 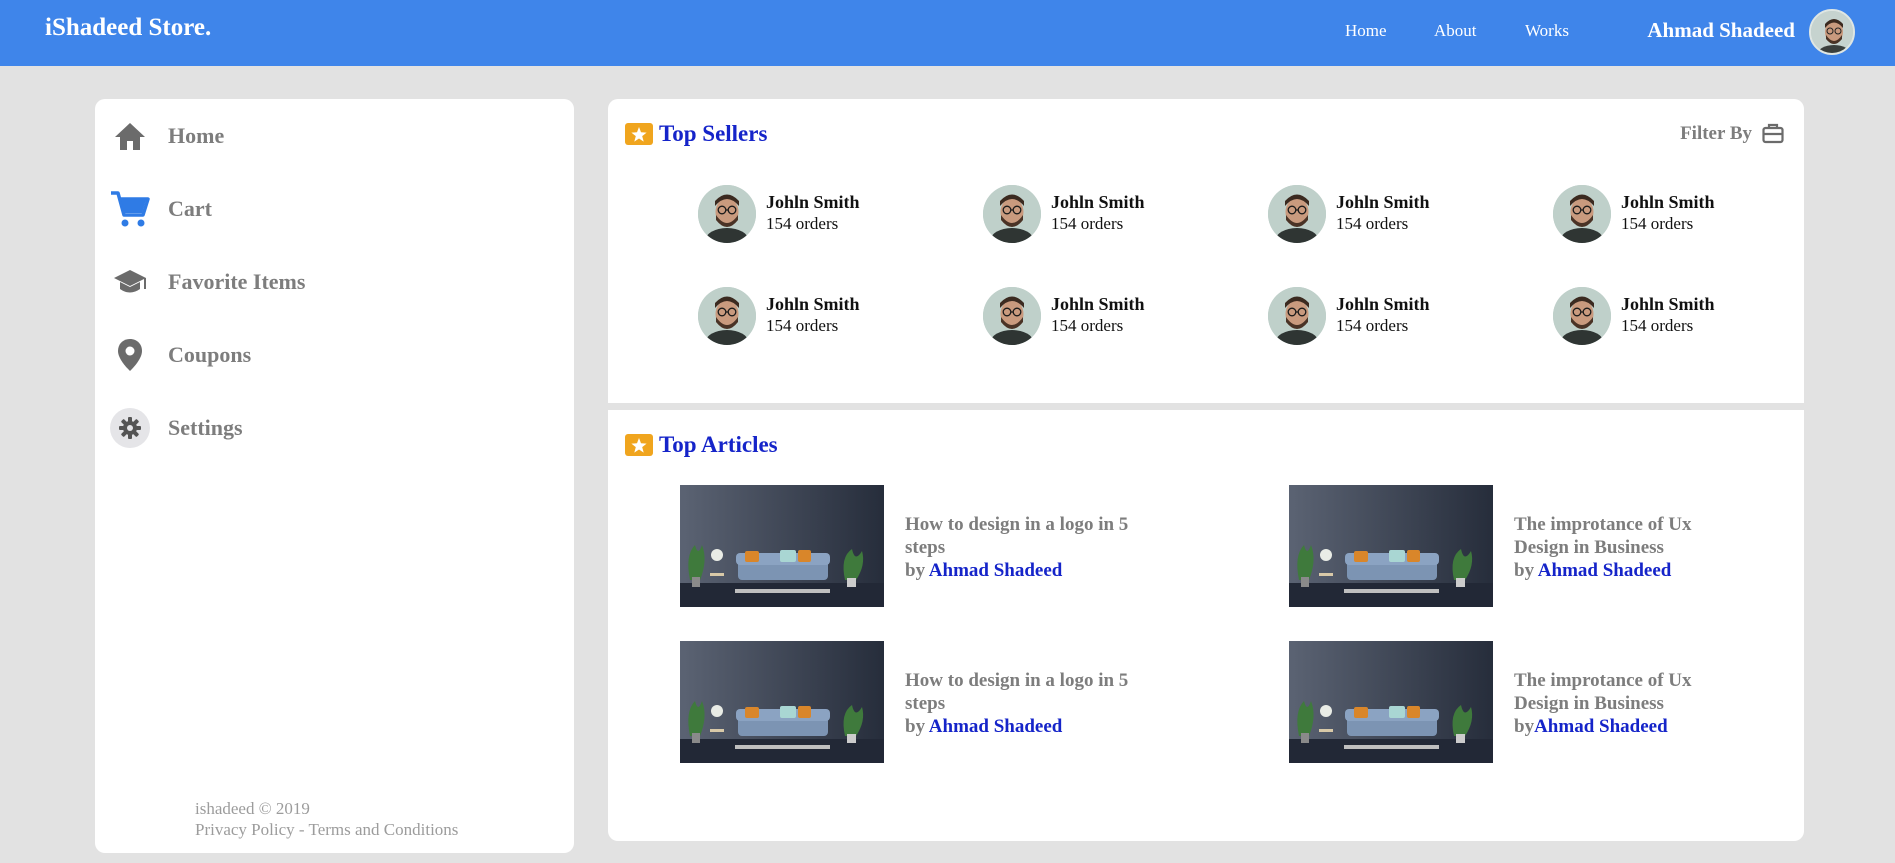 I want to click on sidebar-item-settings: Settings, so click(x=330, y=428).